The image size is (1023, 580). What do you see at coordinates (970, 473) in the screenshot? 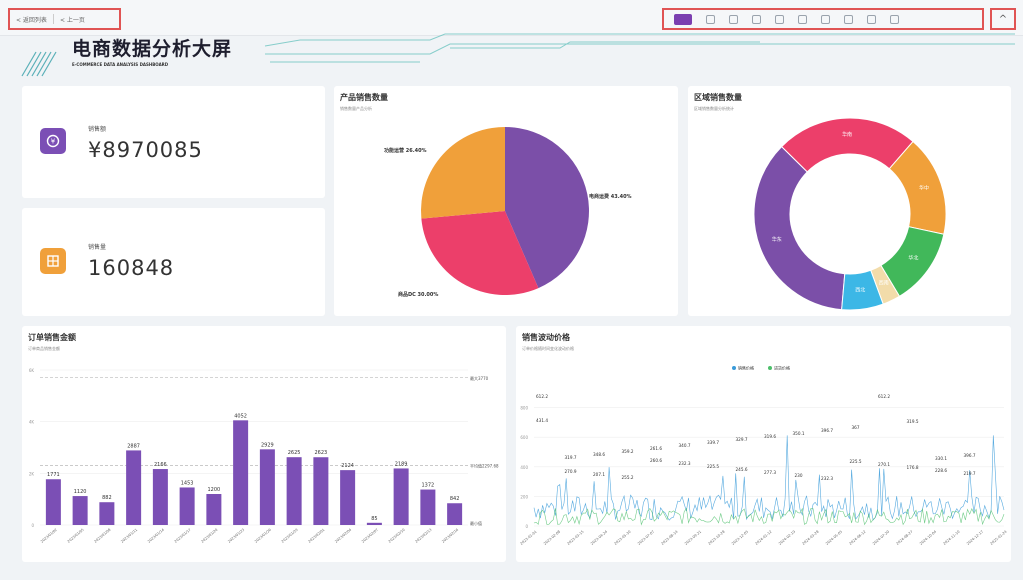
I see `line-peak-label: 219.7` at bounding box center [970, 473].